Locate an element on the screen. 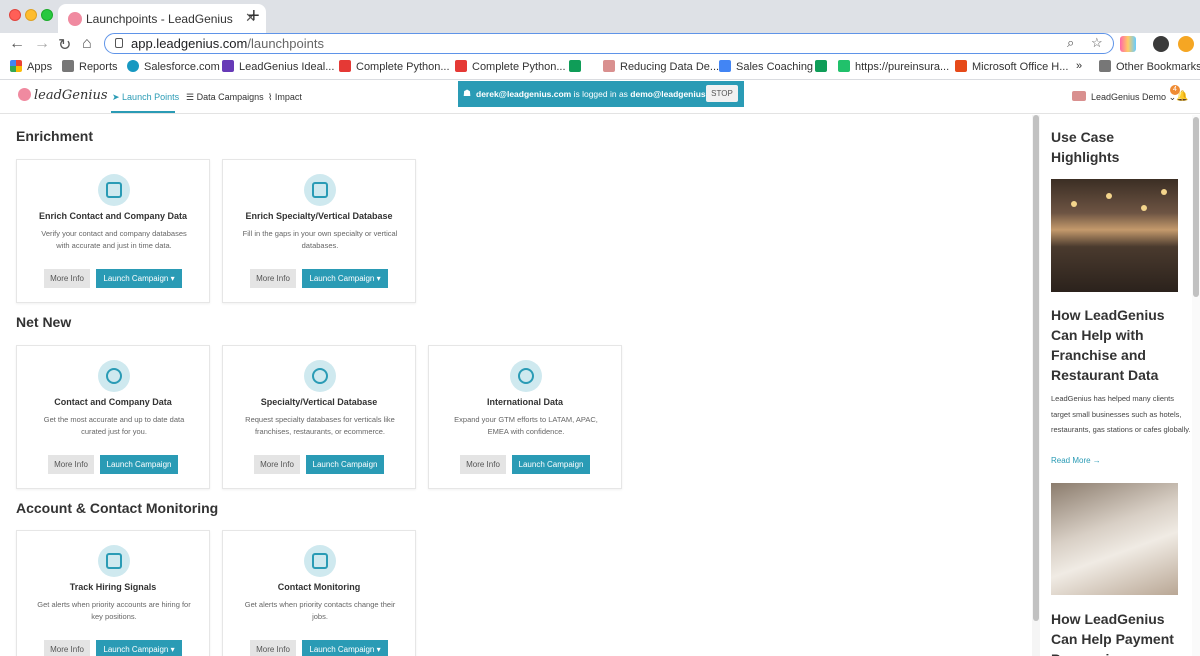  leadgenius-logo: leadGenius is located at coordinates (63, 95).